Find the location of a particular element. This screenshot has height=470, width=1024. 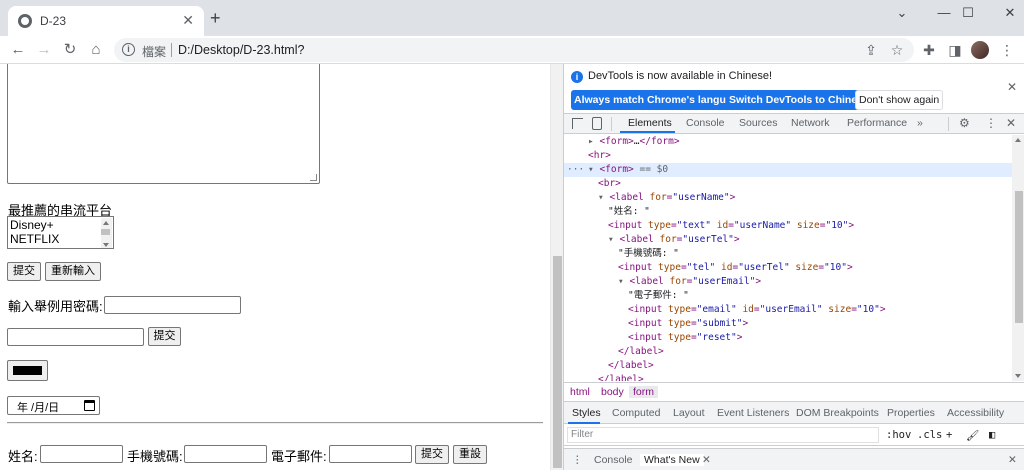

tab-dom-breakpoints: DOM Breakpoints is located at coordinates (837, 413).